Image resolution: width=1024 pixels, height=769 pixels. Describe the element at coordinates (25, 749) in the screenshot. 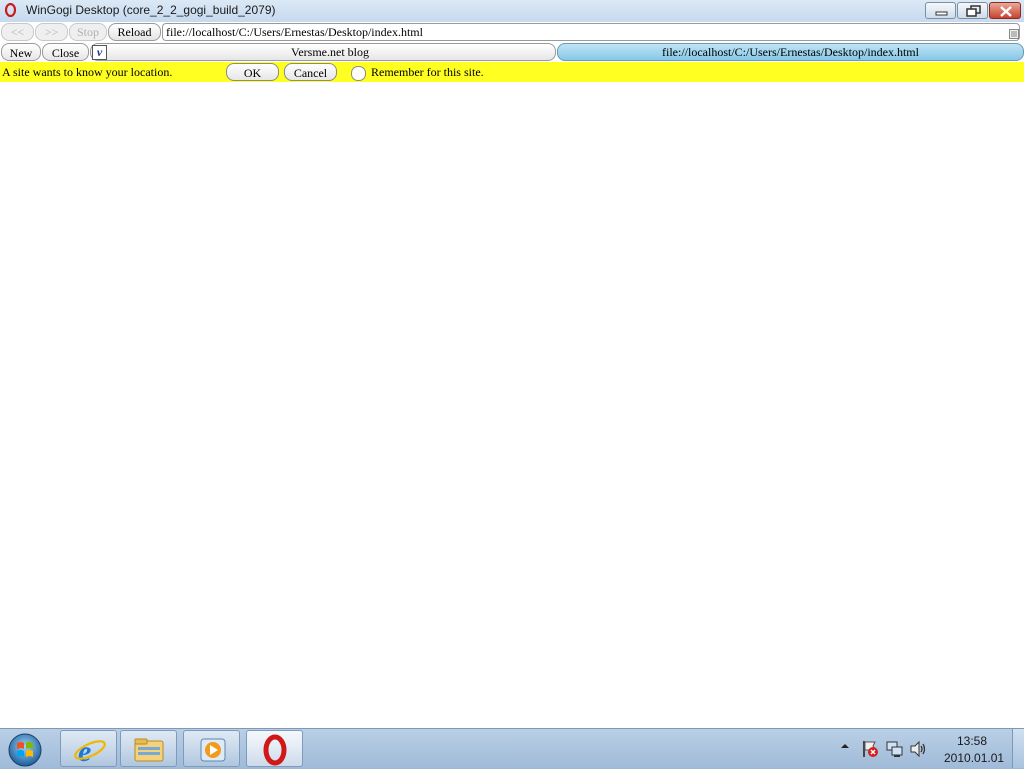

I see `windows-start-icon` at that location.